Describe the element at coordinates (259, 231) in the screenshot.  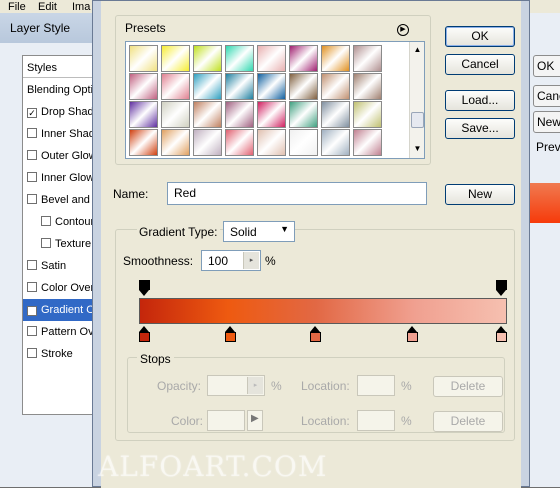
I see `gradient-type-select: Solid ▼` at that location.